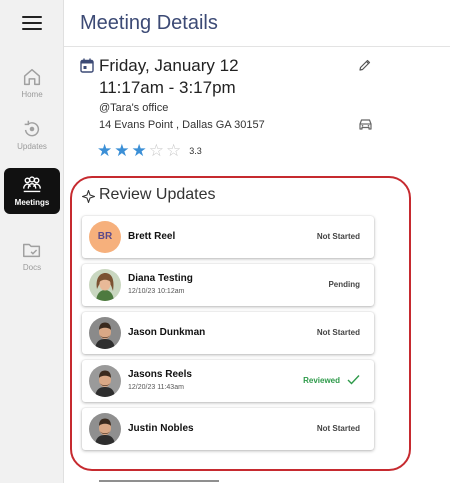 Image resolution: width=450 pixels, height=483 pixels. Describe the element at coordinates (88, 196) in the screenshot. I see `sparkle-icon` at that location.